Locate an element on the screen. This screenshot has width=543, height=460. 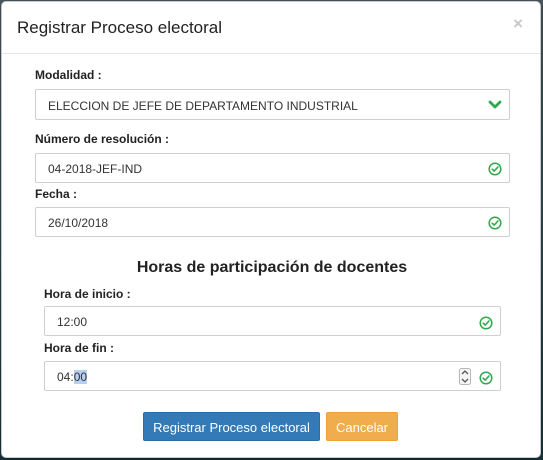
resolucion-value: 04-2018-JEF-IND is located at coordinates (95, 169).